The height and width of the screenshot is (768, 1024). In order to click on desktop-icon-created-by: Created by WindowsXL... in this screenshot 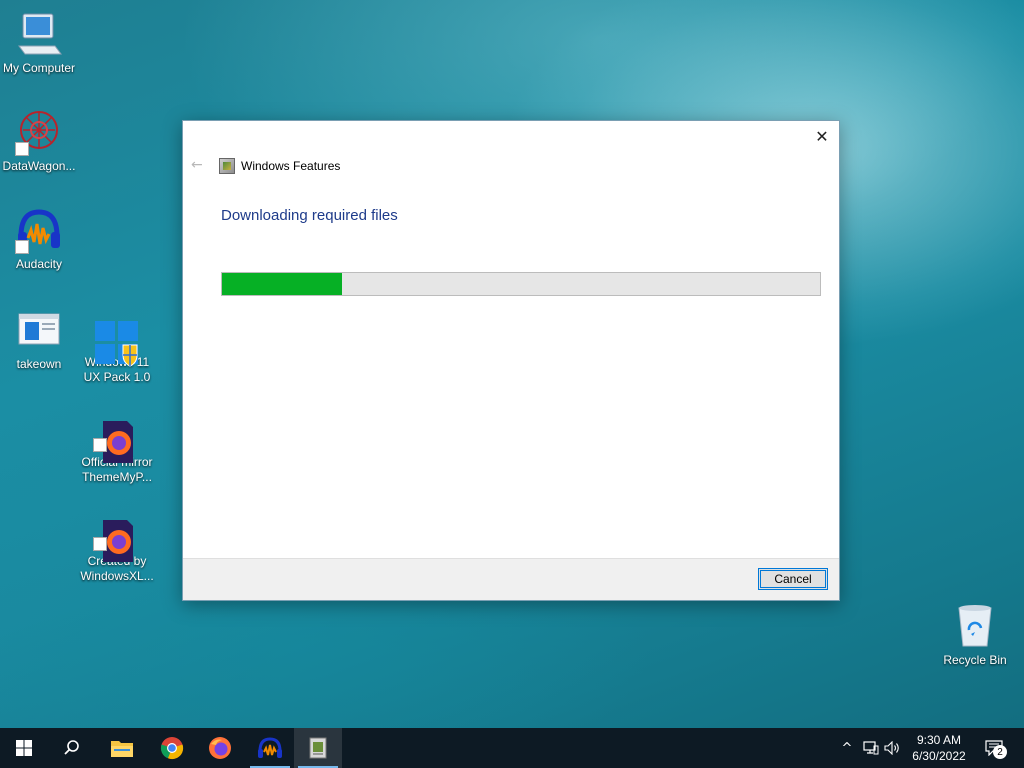, I will do `click(117, 543)`.